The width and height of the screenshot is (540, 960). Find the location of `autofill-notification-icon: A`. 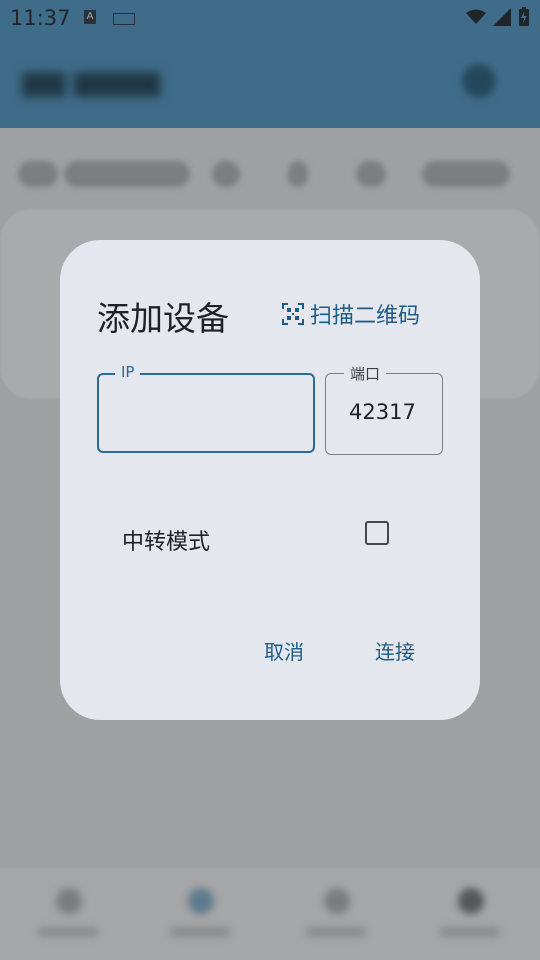

autofill-notification-icon: A is located at coordinates (90, 17).